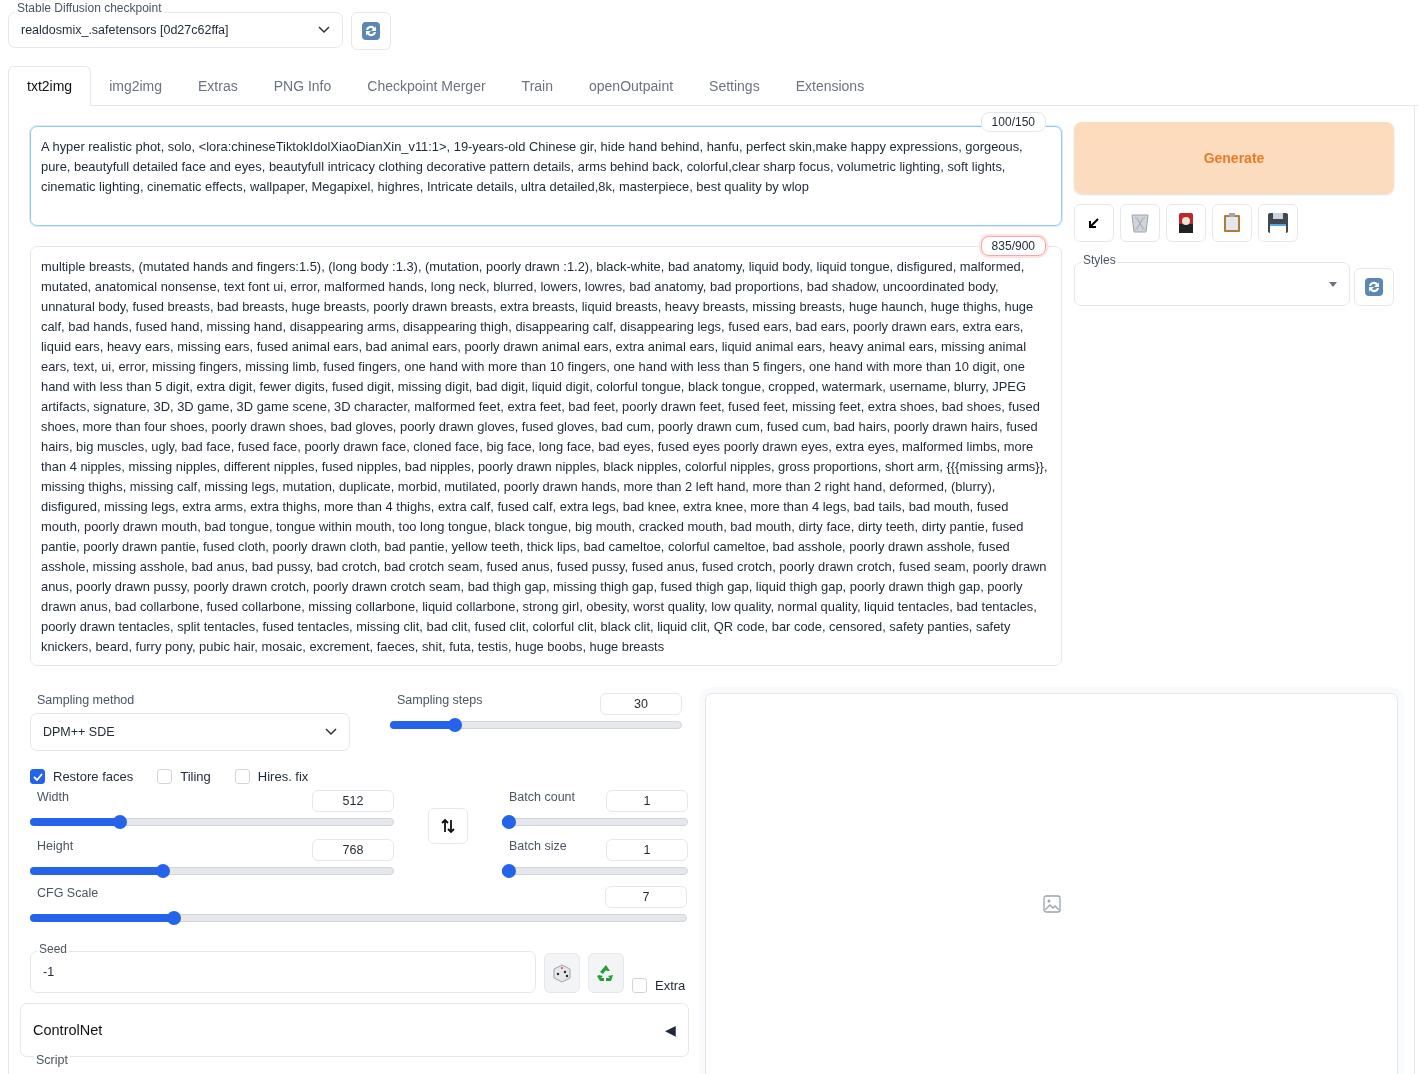 This screenshot has width=1427, height=1074. Describe the element at coordinates (37, 776) in the screenshot. I see `checkbox` at that location.